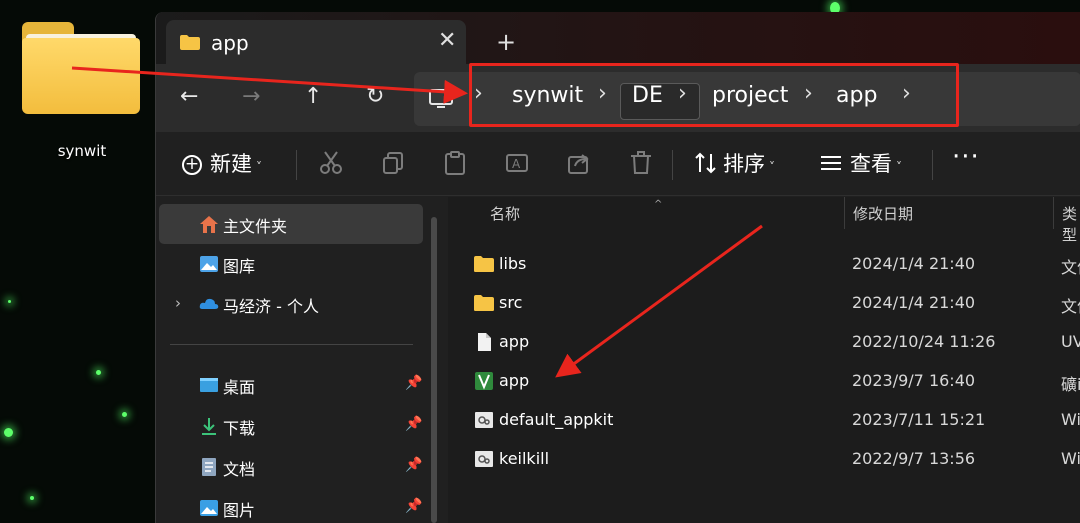  What do you see at coordinates (1070, 341) in the screenshot?
I see `file-type: UV` at bounding box center [1070, 341].